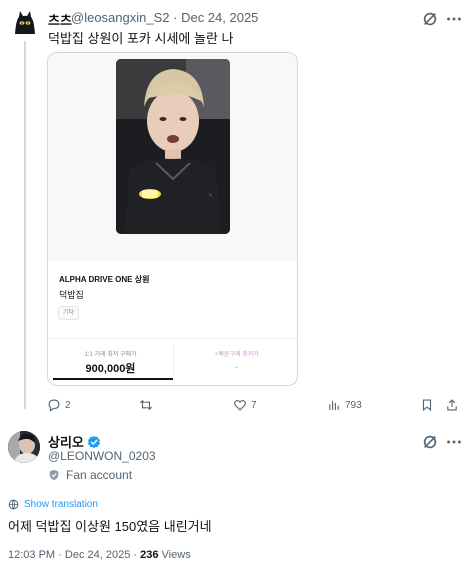 Image resolution: width=472 pixels, height=573 pixels. What do you see at coordinates (240, 405) in the screenshot?
I see `like-icon` at bounding box center [240, 405].